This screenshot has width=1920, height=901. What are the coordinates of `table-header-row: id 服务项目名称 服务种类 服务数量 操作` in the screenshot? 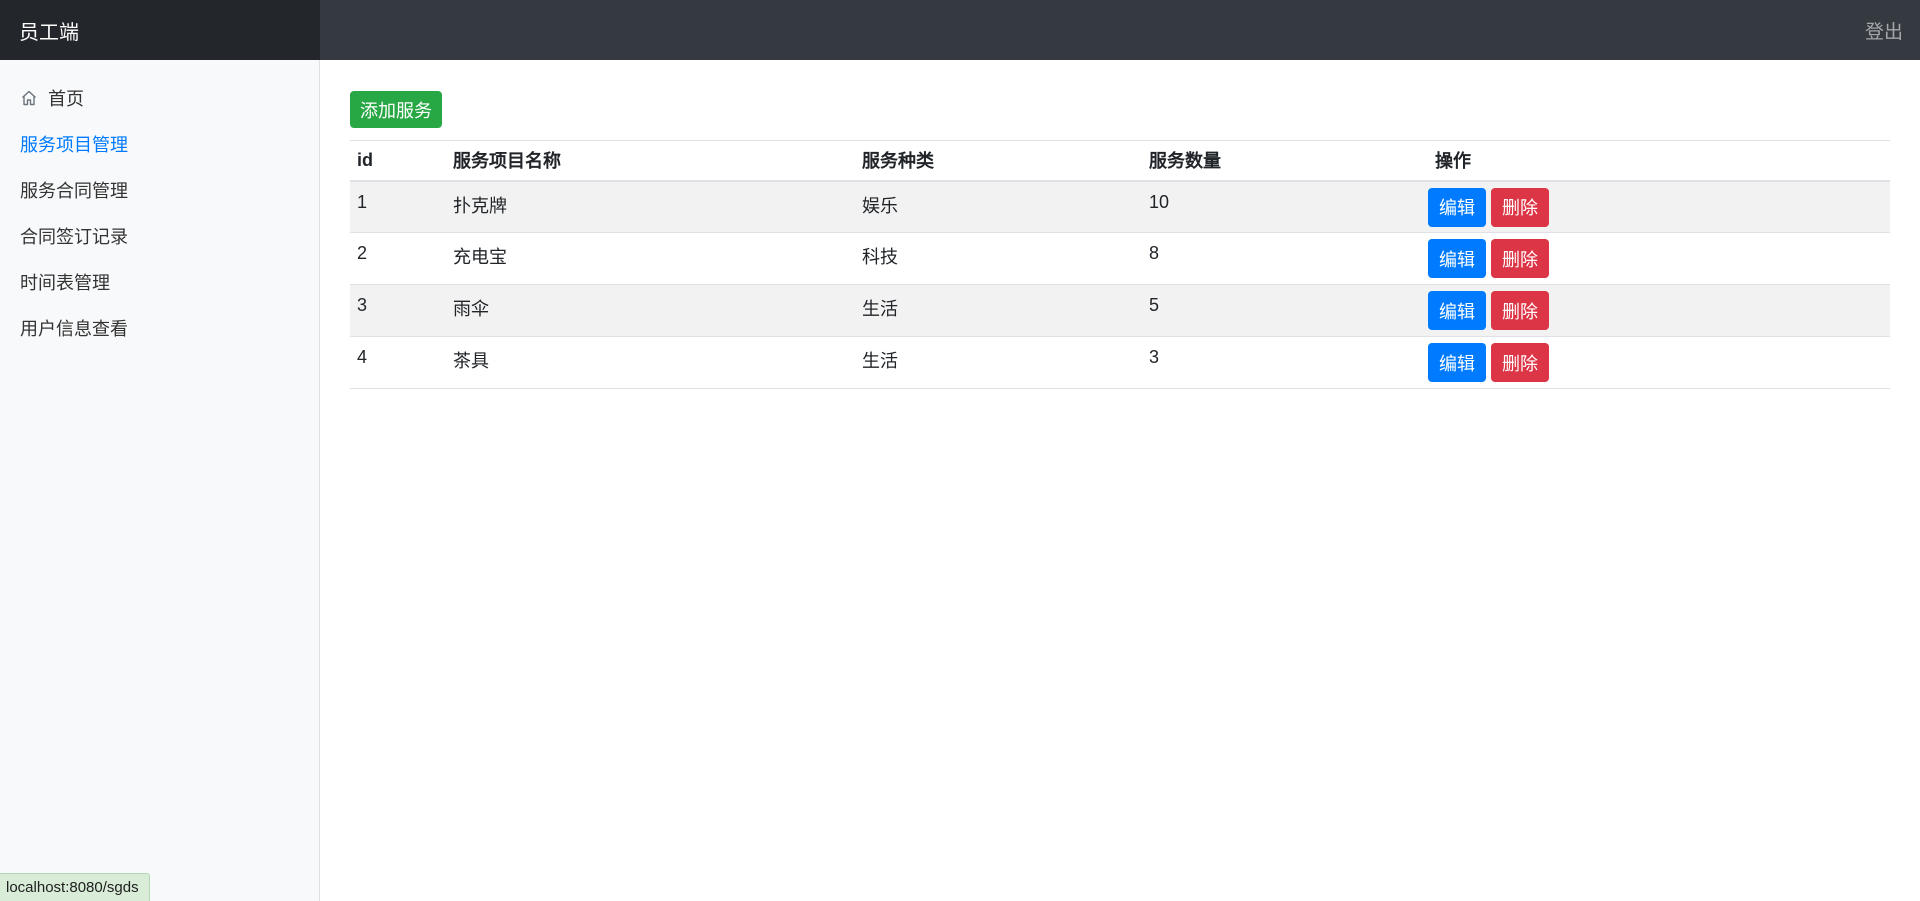 It's located at (1120, 160).